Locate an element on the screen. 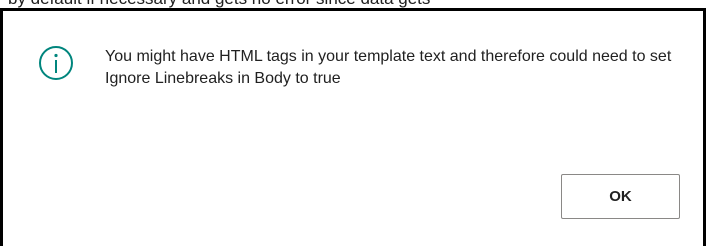 This screenshot has height=246, width=706. ok-button: OK is located at coordinates (620, 196).